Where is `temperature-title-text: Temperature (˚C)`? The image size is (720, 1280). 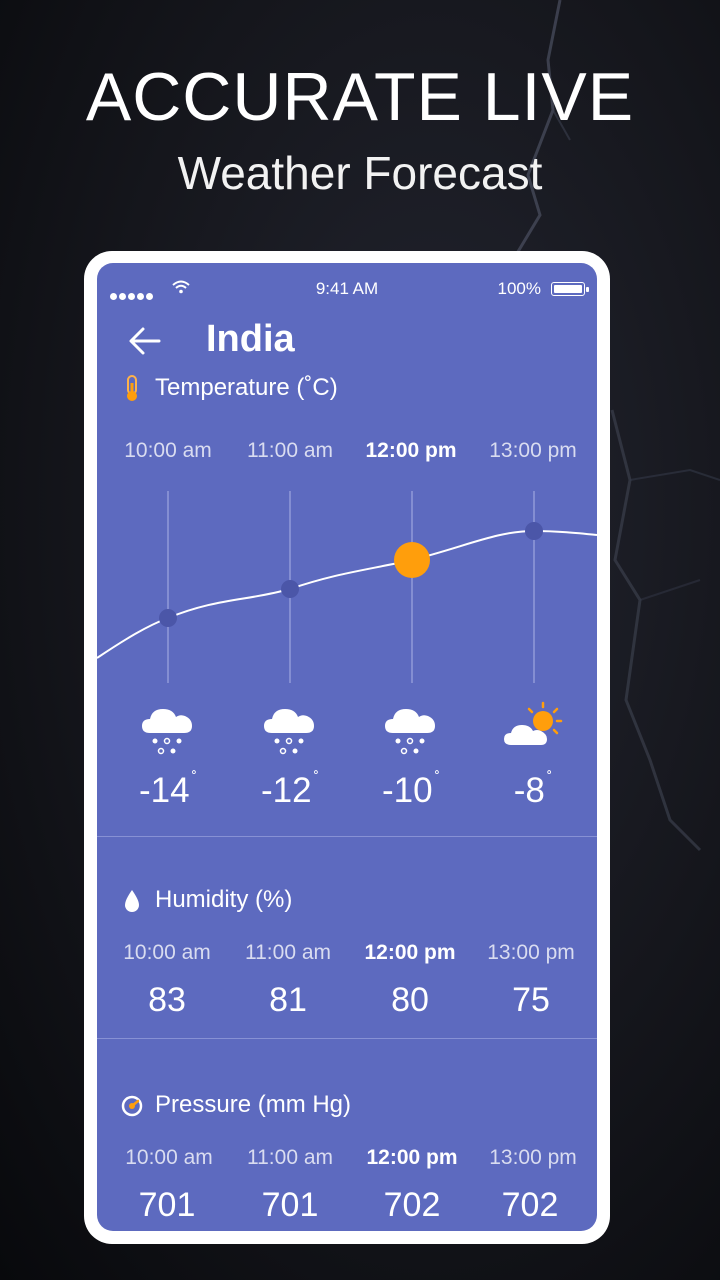 temperature-title-text: Temperature (˚C) is located at coordinates (246, 387).